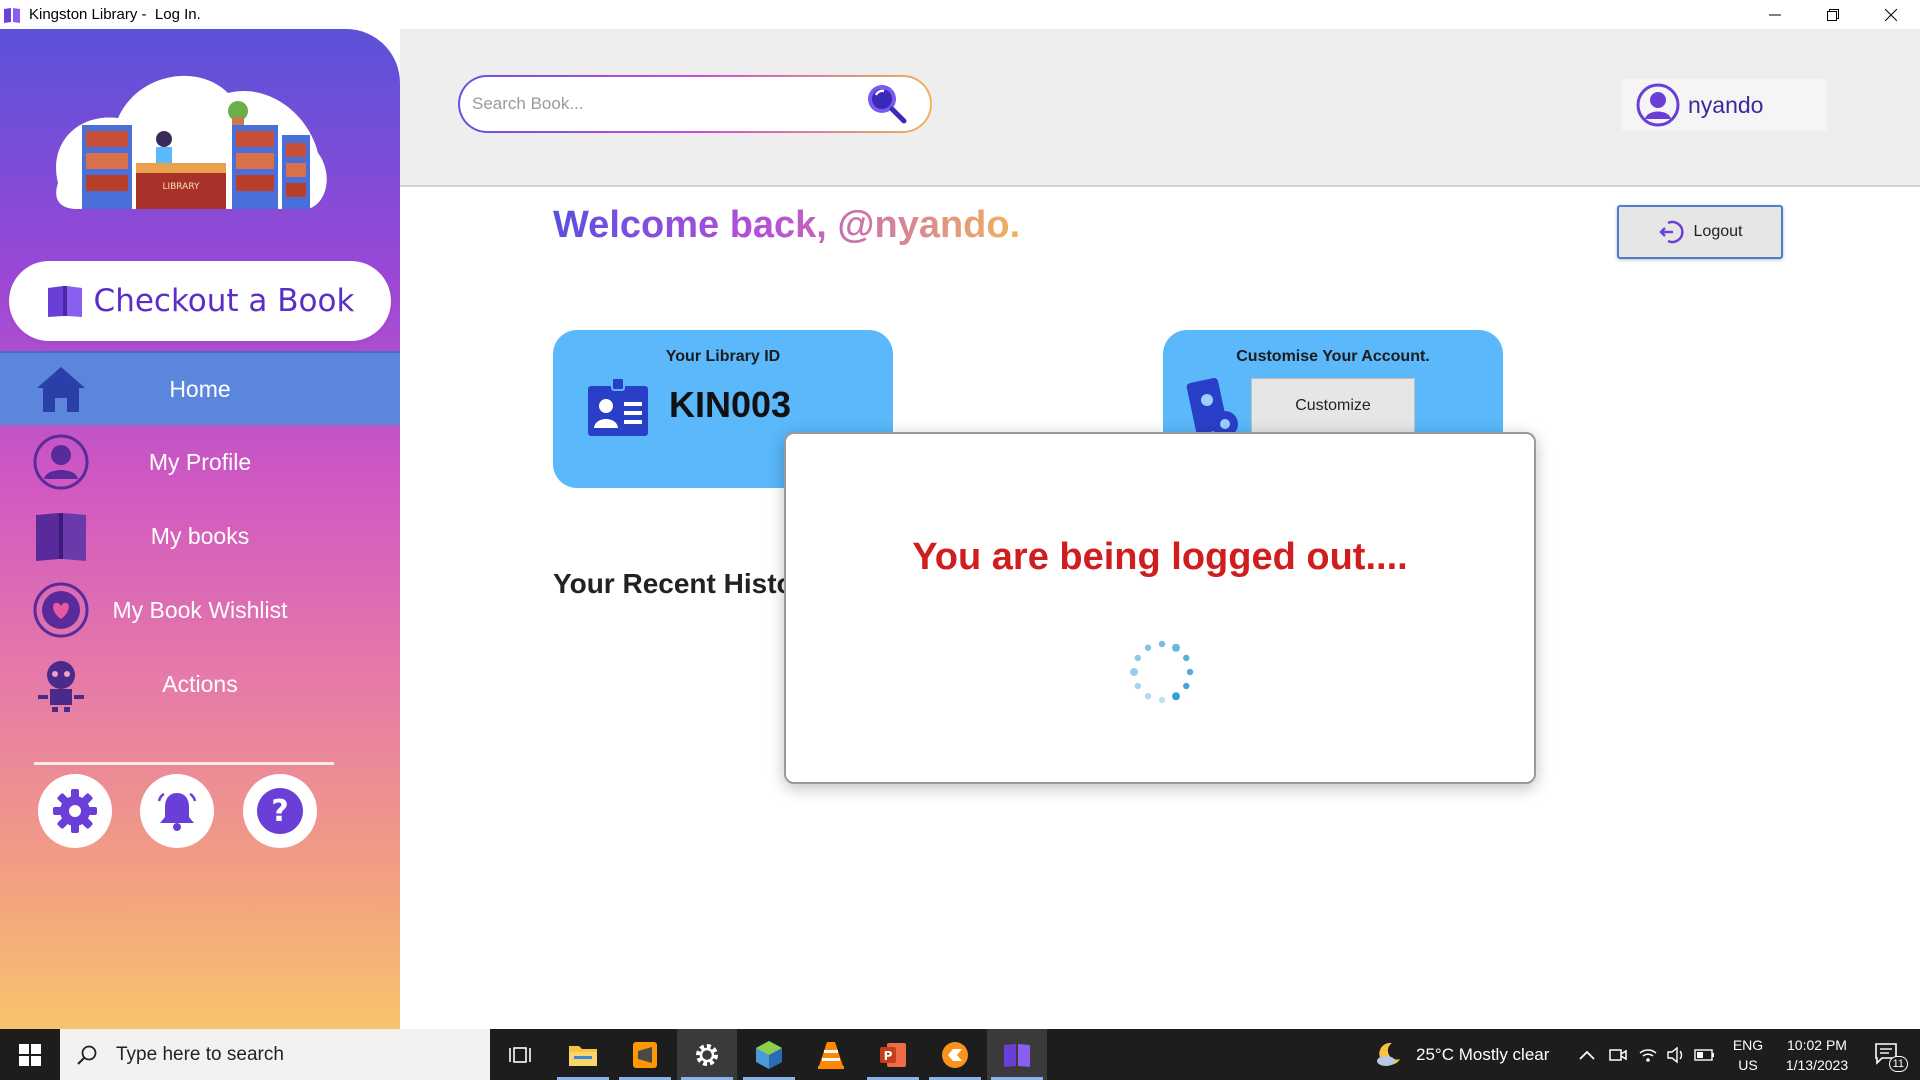  What do you see at coordinates (730, 404) in the screenshot?
I see `library-id-value: KIN003` at bounding box center [730, 404].